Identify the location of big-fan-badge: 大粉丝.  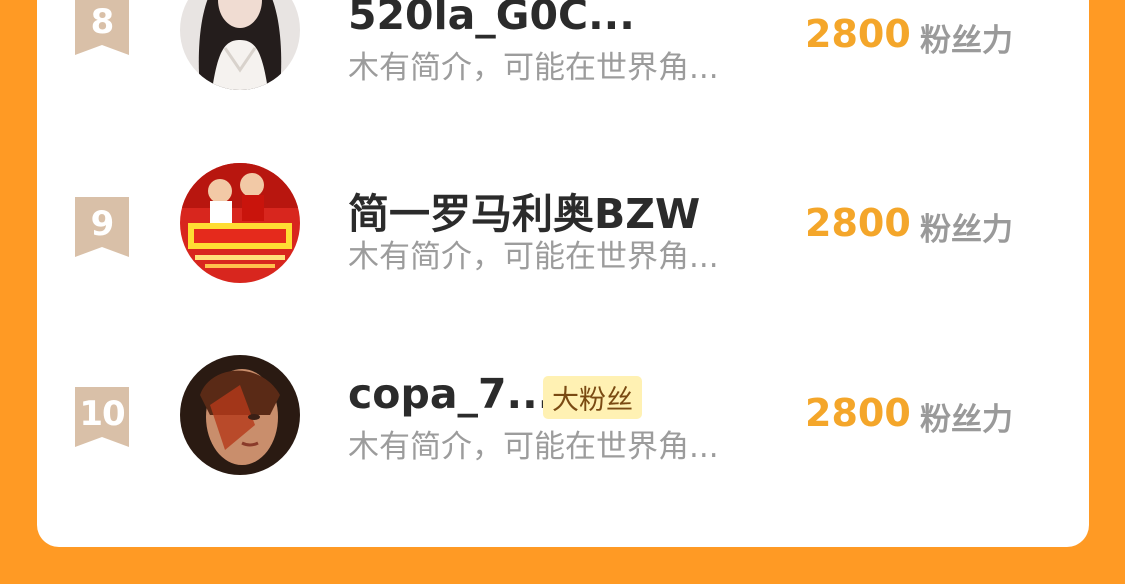
(592, 397).